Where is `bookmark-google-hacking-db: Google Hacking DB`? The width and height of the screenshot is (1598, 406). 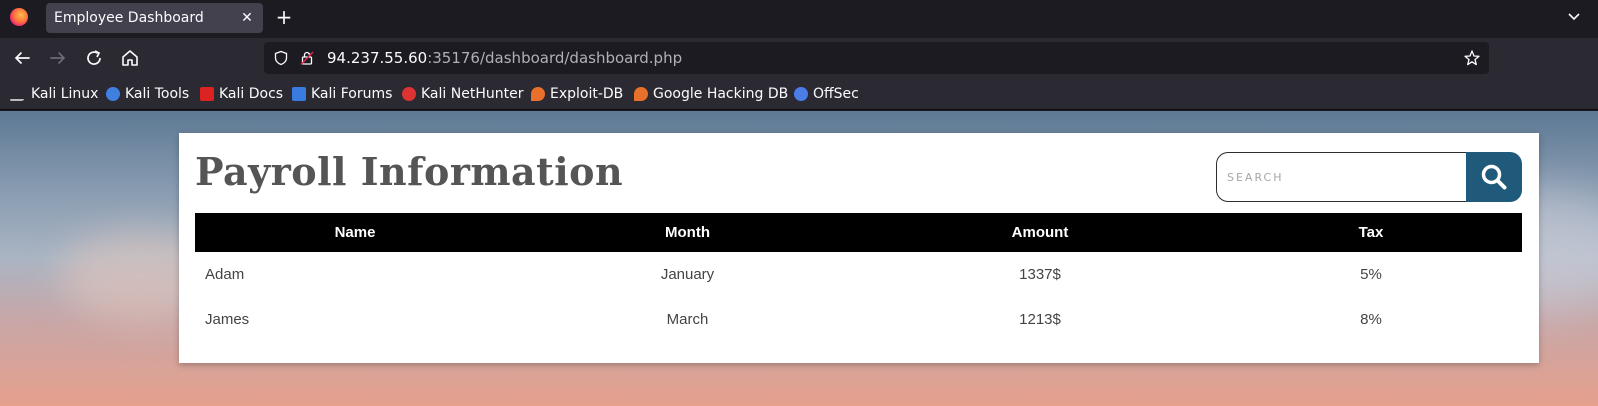
bookmark-google-hacking-db: Google Hacking DB is located at coordinates (711, 94).